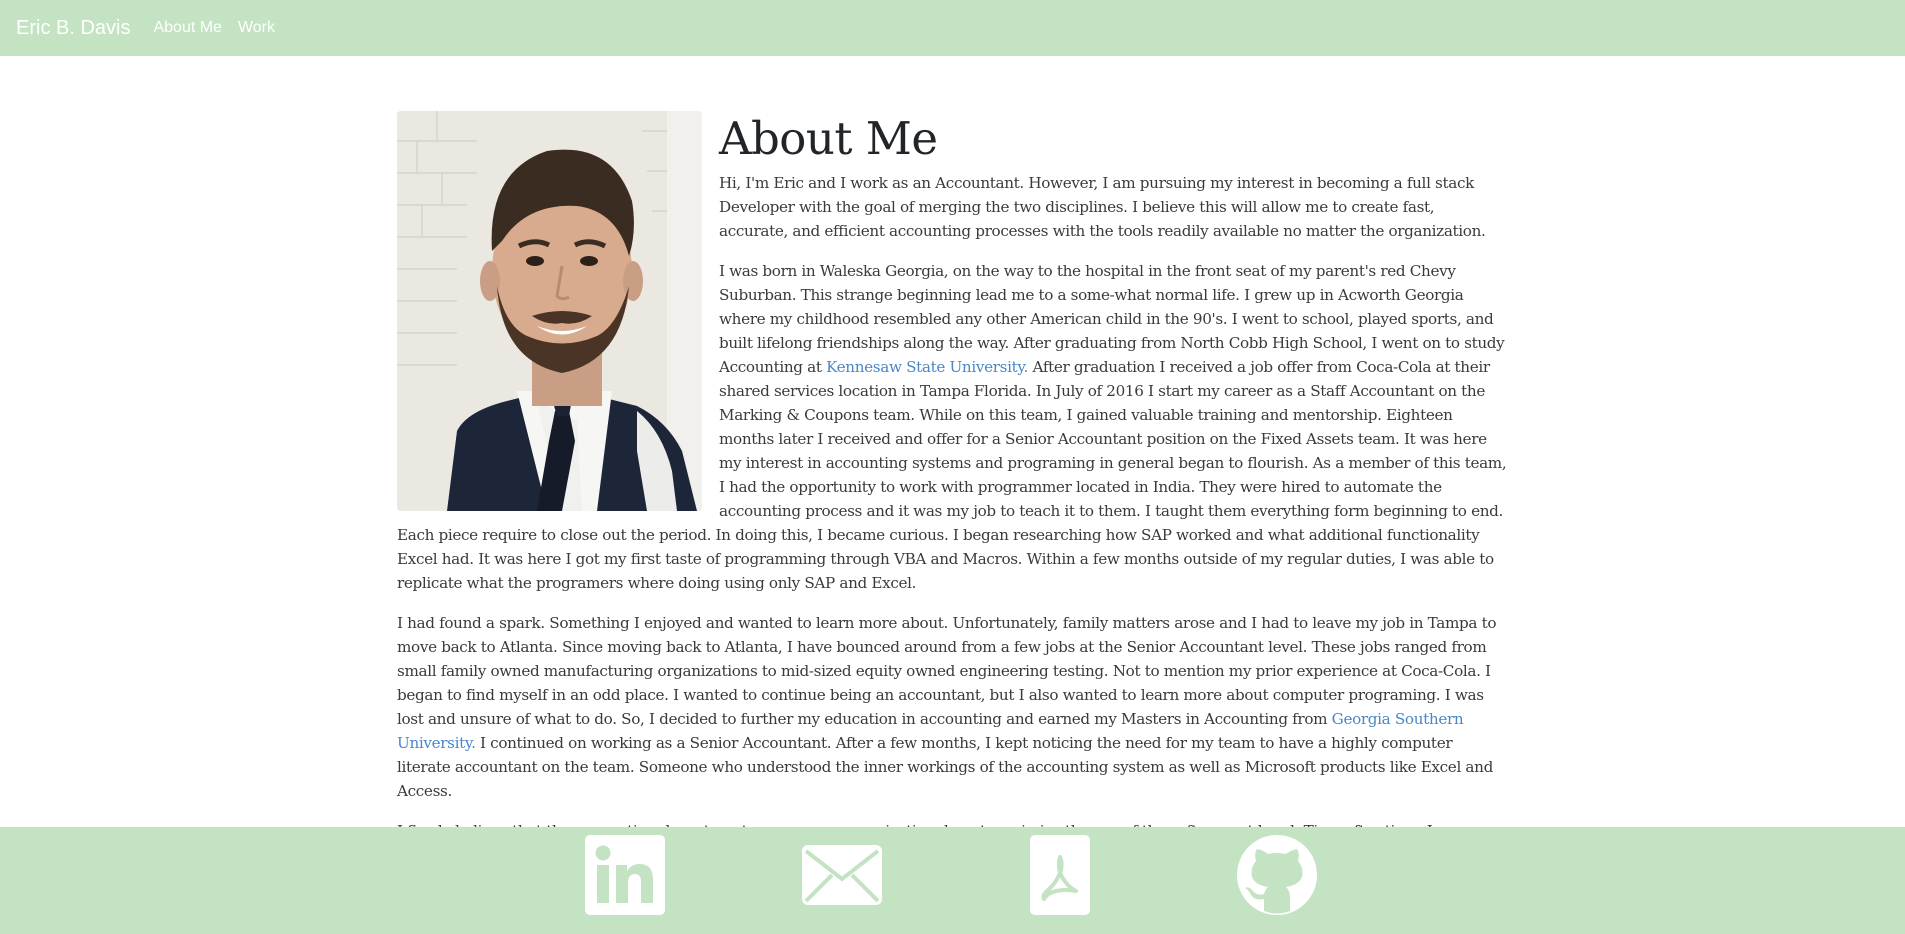 Image resolution: width=1905 pixels, height=934 pixels. What do you see at coordinates (1060, 877) in the screenshot?
I see `pdf-icon` at bounding box center [1060, 877].